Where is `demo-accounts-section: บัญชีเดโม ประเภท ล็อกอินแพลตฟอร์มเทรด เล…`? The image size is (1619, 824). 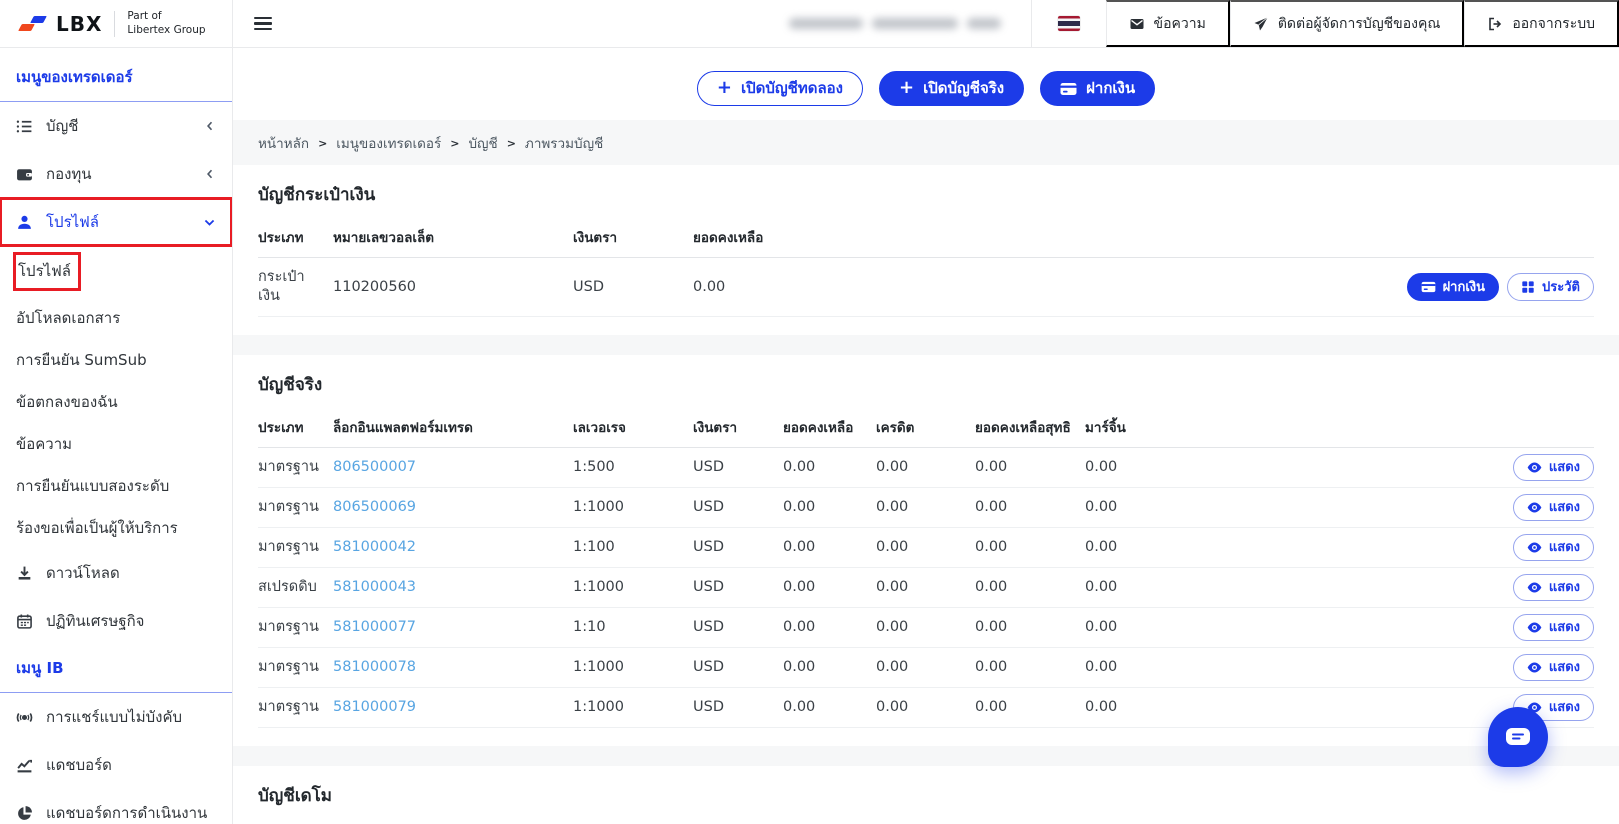 demo-accounts-section: บัญชีเดโม ประเภท ล็อกอินแพลตฟอร์มเทรด เล… is located at coordinates (926, 795).